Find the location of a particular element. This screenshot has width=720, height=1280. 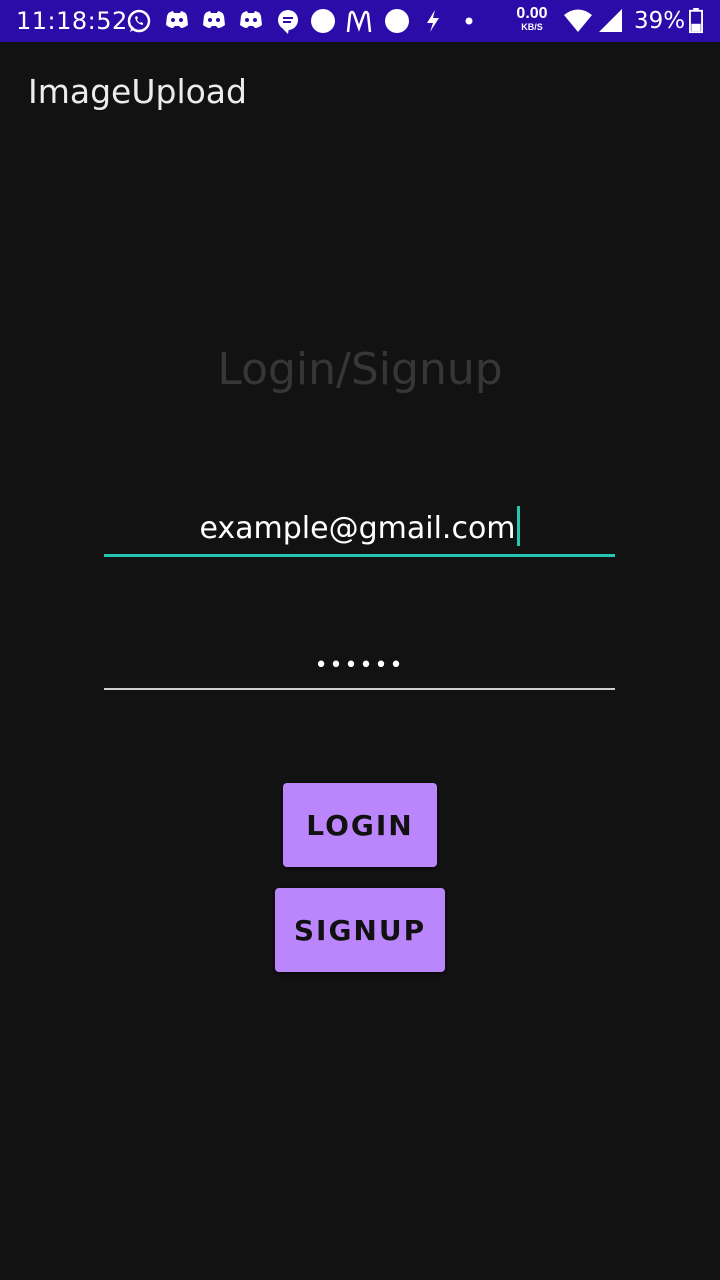

status-bar: 11:18:52 0.00 KB/S 39% is located at coordinates (360, 21).